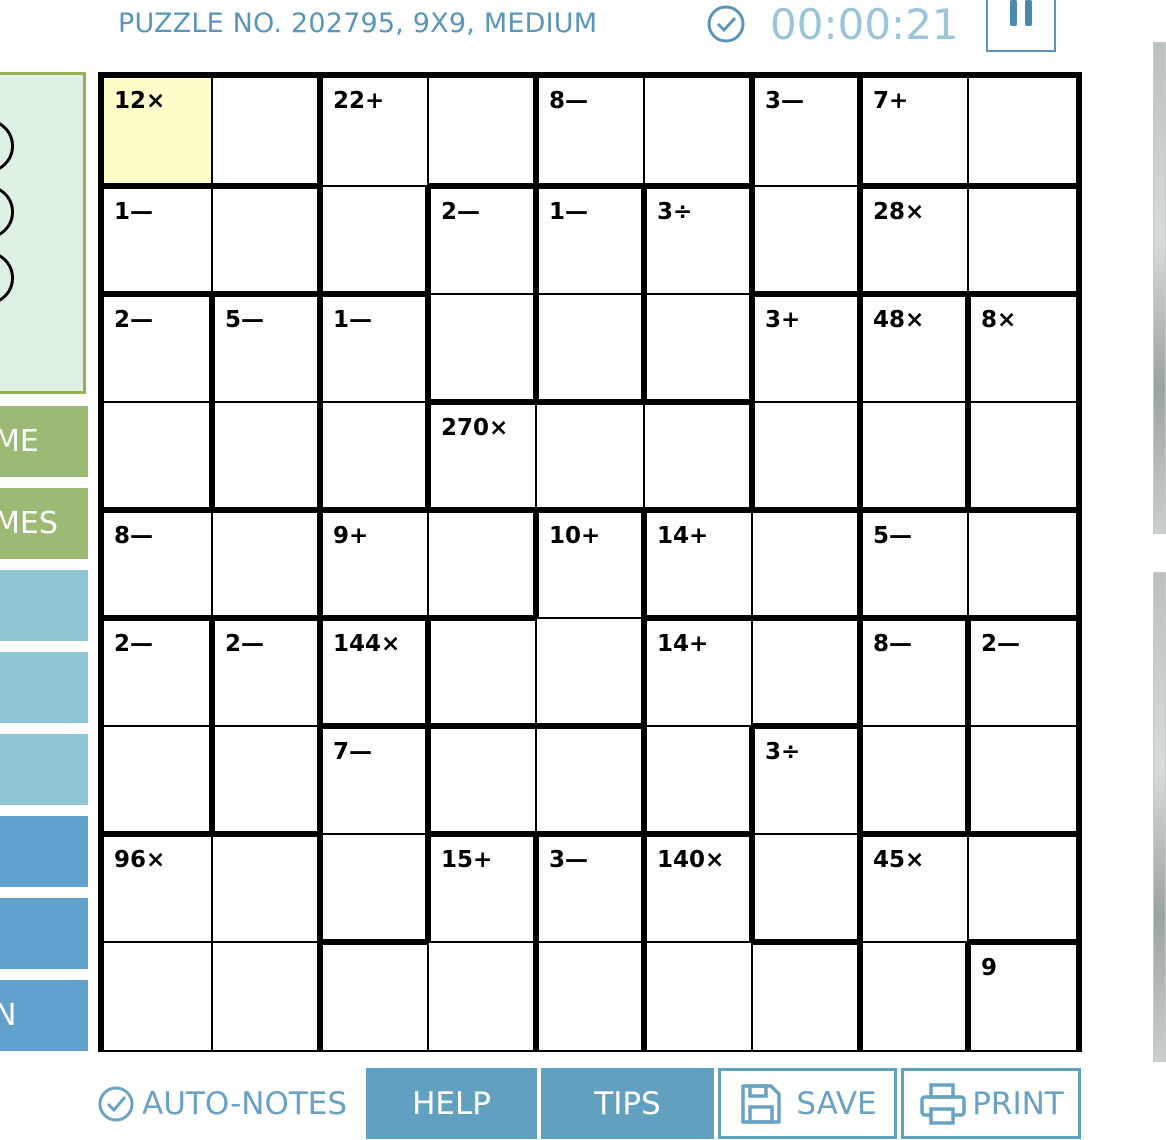 This screenshot has height=1140, width=1166. Describe the element at coordinates (353, 752) in the screenshot. I see `cage-clue: 7—` at that location.